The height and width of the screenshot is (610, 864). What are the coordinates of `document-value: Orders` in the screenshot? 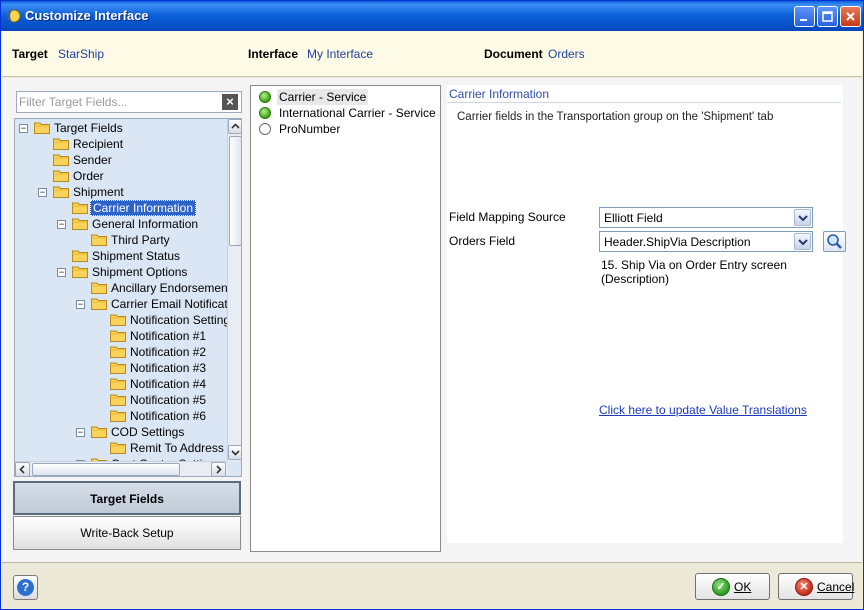 It's located at (566, 54).